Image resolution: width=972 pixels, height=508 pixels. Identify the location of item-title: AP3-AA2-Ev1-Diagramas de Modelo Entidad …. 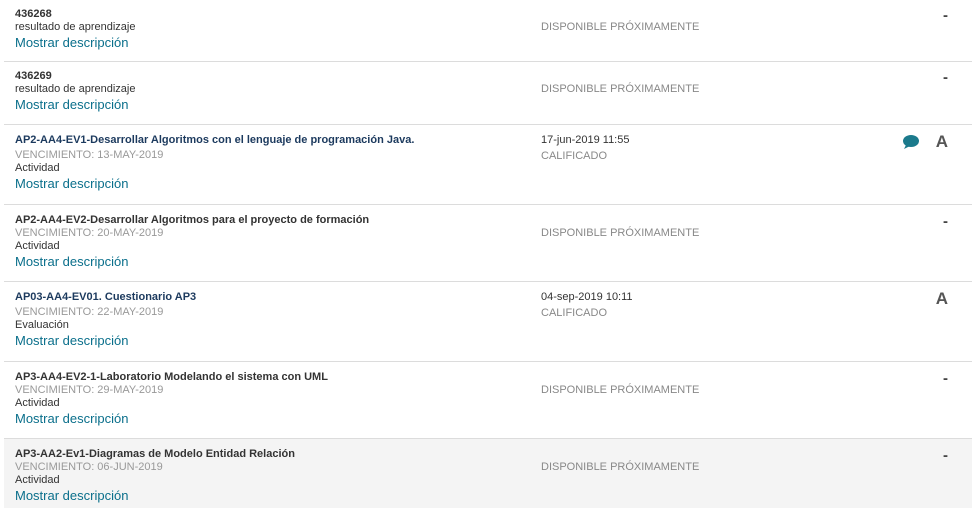
(155, 454).